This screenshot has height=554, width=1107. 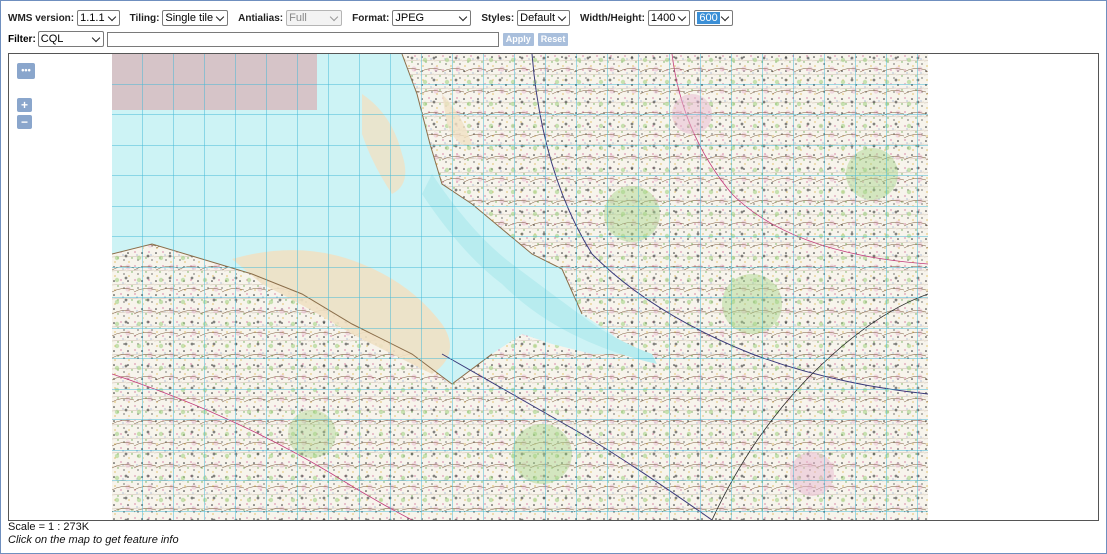 I want to click on filter-bar: Filter: CQL Apply Reset, so click(x=290, y=39).